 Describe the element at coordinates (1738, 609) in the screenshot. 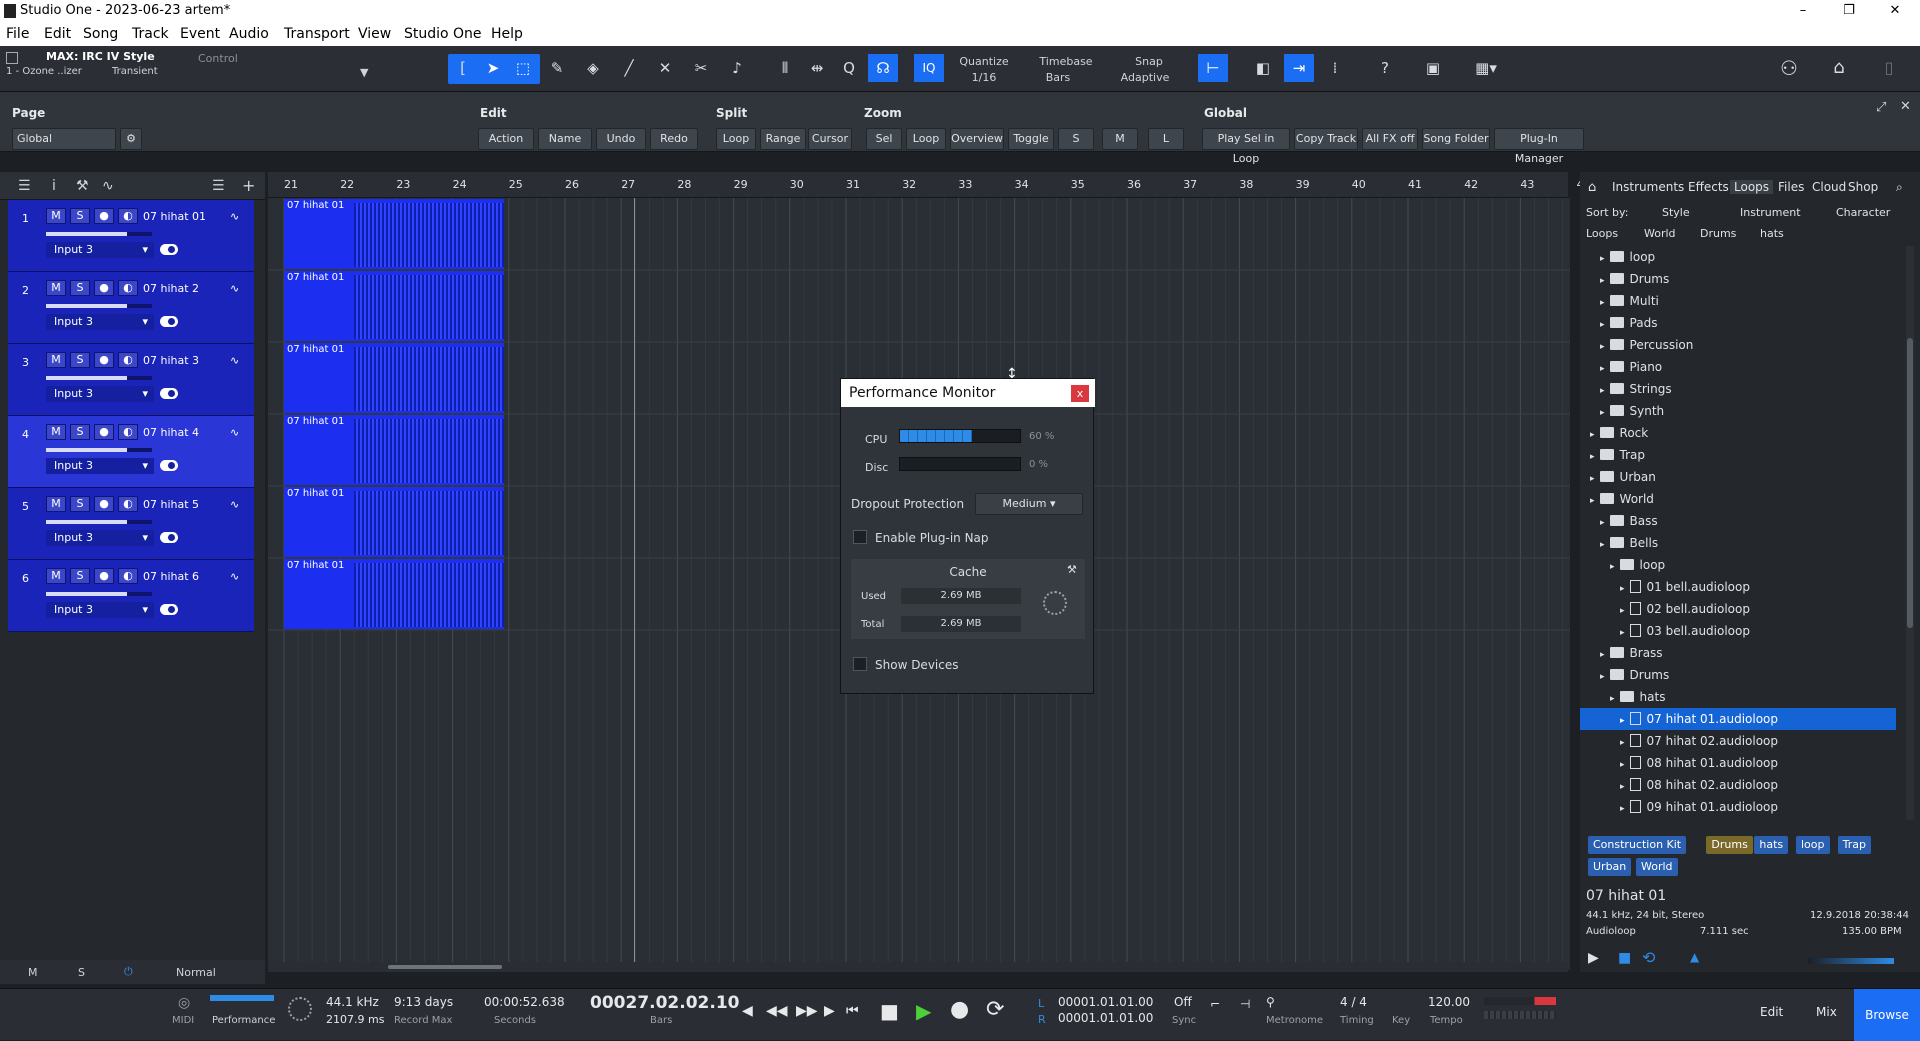

I see `browser-file-item: ▸ 02 bell.audioloop` at that location.